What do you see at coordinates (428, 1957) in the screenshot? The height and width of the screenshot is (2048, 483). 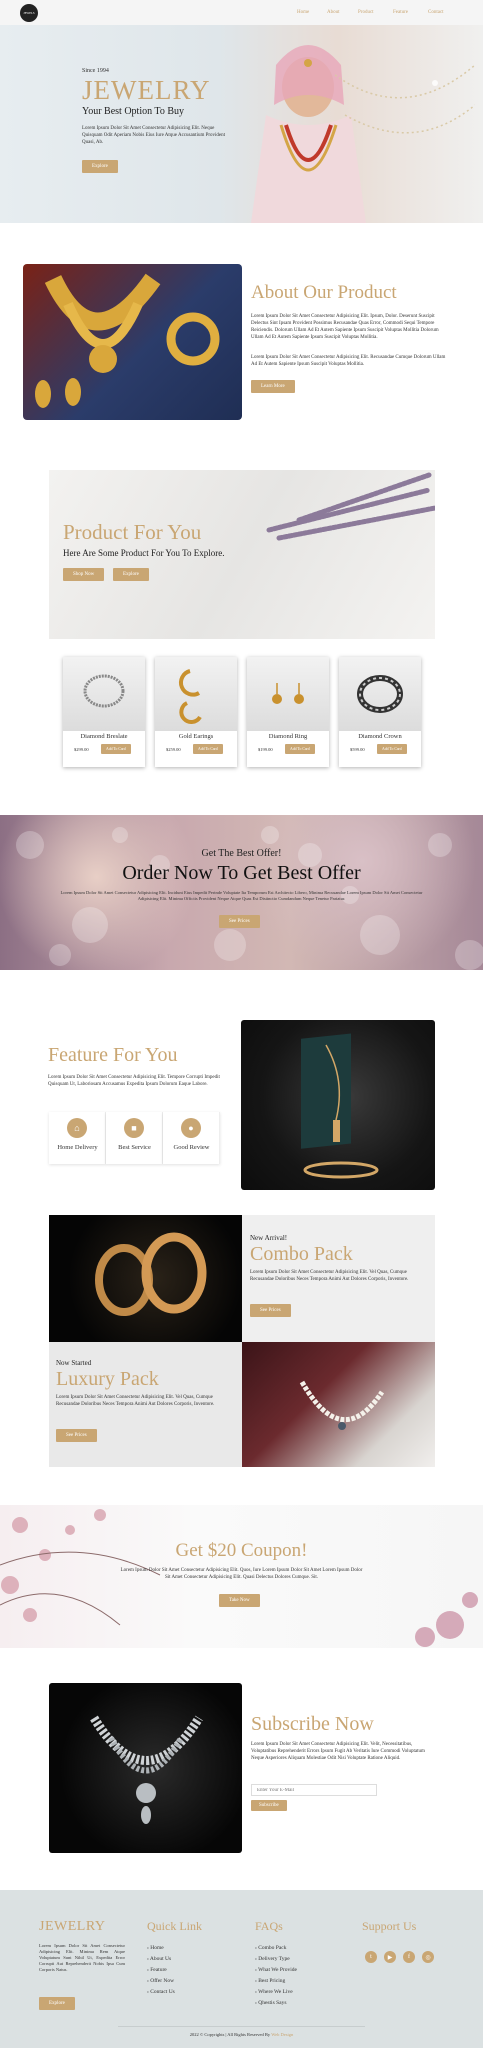 I see `instagram-icon: ◎` at bounding box center [428, 1957].